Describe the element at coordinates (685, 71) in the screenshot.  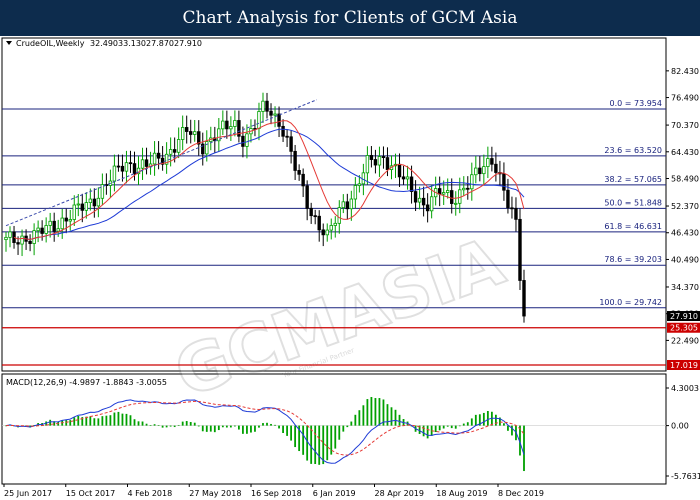
I see `y-tick-label: 82.430` at that location.